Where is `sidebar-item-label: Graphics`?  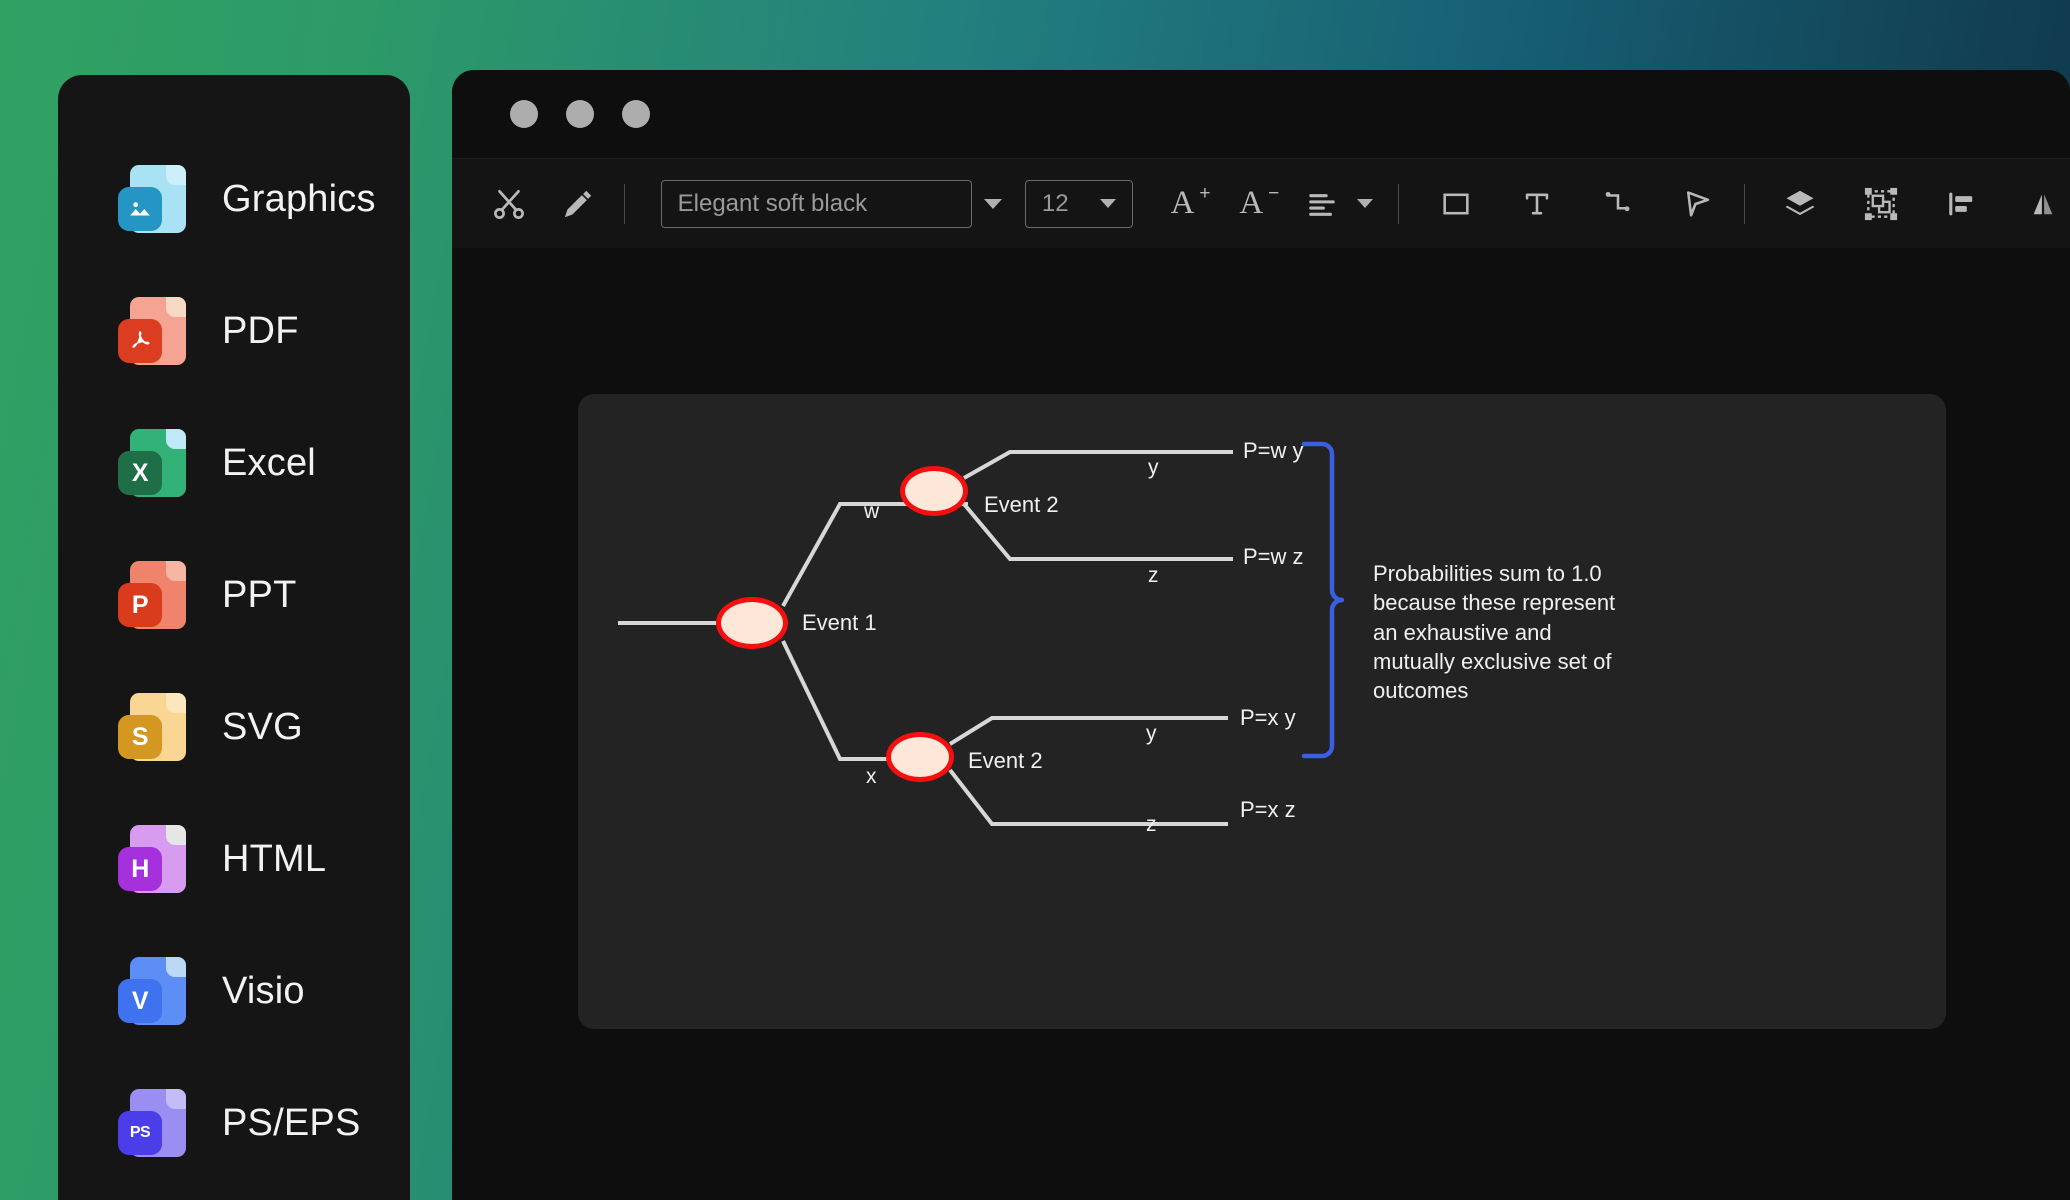
sidebar-item-label: Graphics is located at coordinates (299, 198).